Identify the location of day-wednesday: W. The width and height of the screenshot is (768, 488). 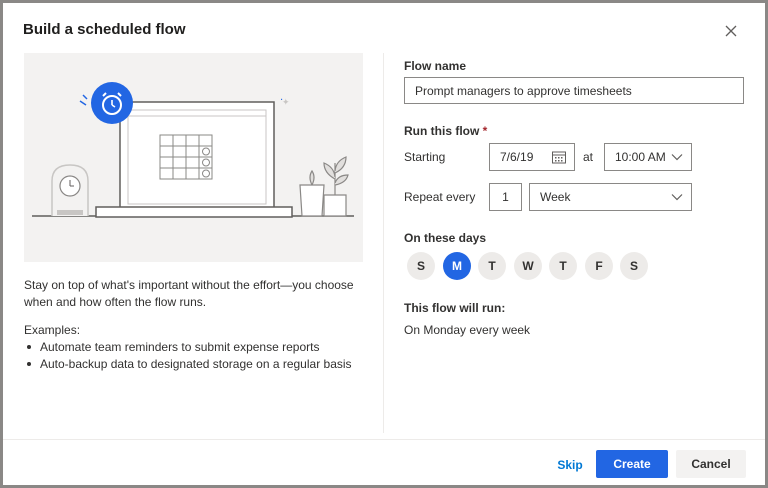
(528, 266).